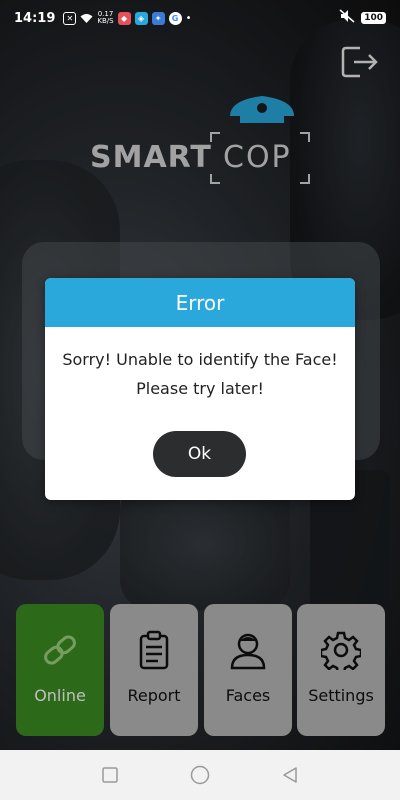  I want to click on google-icon: G, so click(175, 18).